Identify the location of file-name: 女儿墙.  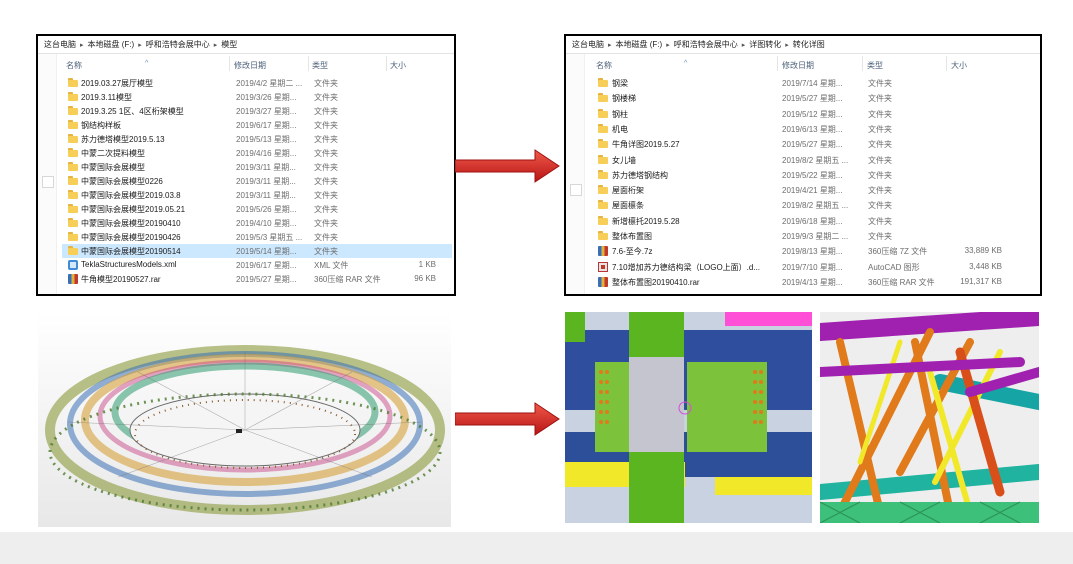
(624, 160).